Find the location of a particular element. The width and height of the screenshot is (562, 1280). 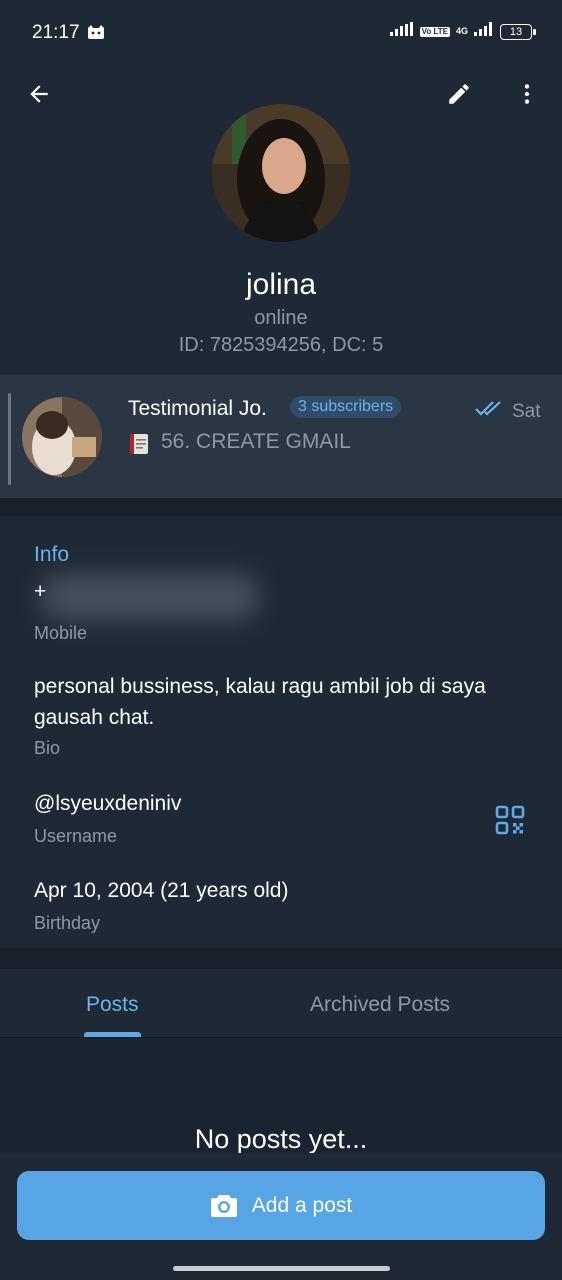

username-value: @lsyeuxdeniniv is located at coordinates (108, 803).